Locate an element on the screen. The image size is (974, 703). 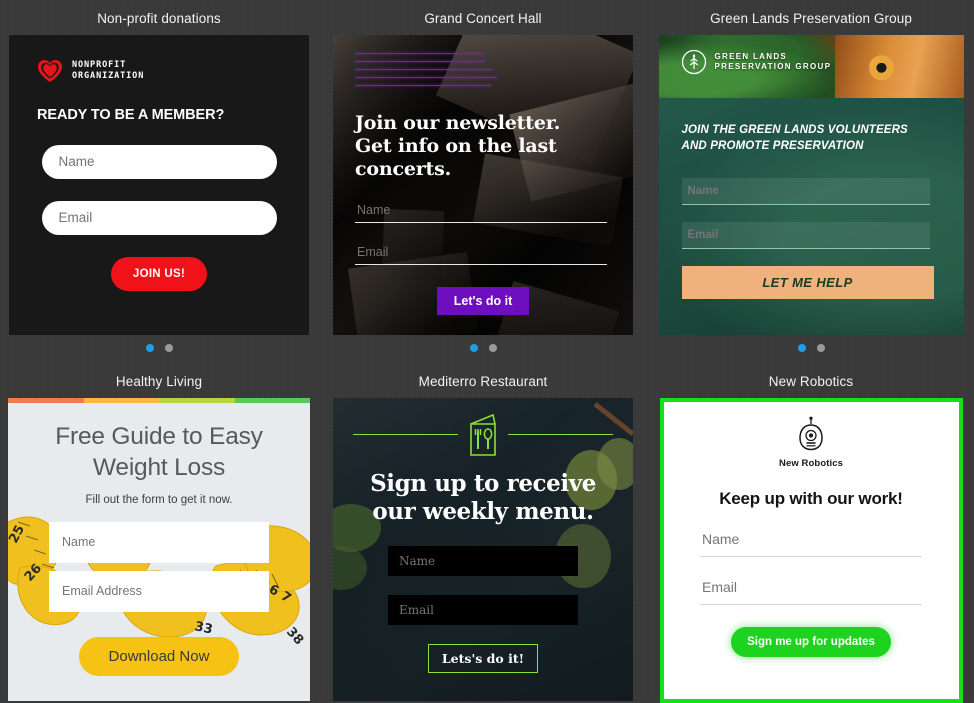
new-robotics-name-input is located at coordinates (811, 543).